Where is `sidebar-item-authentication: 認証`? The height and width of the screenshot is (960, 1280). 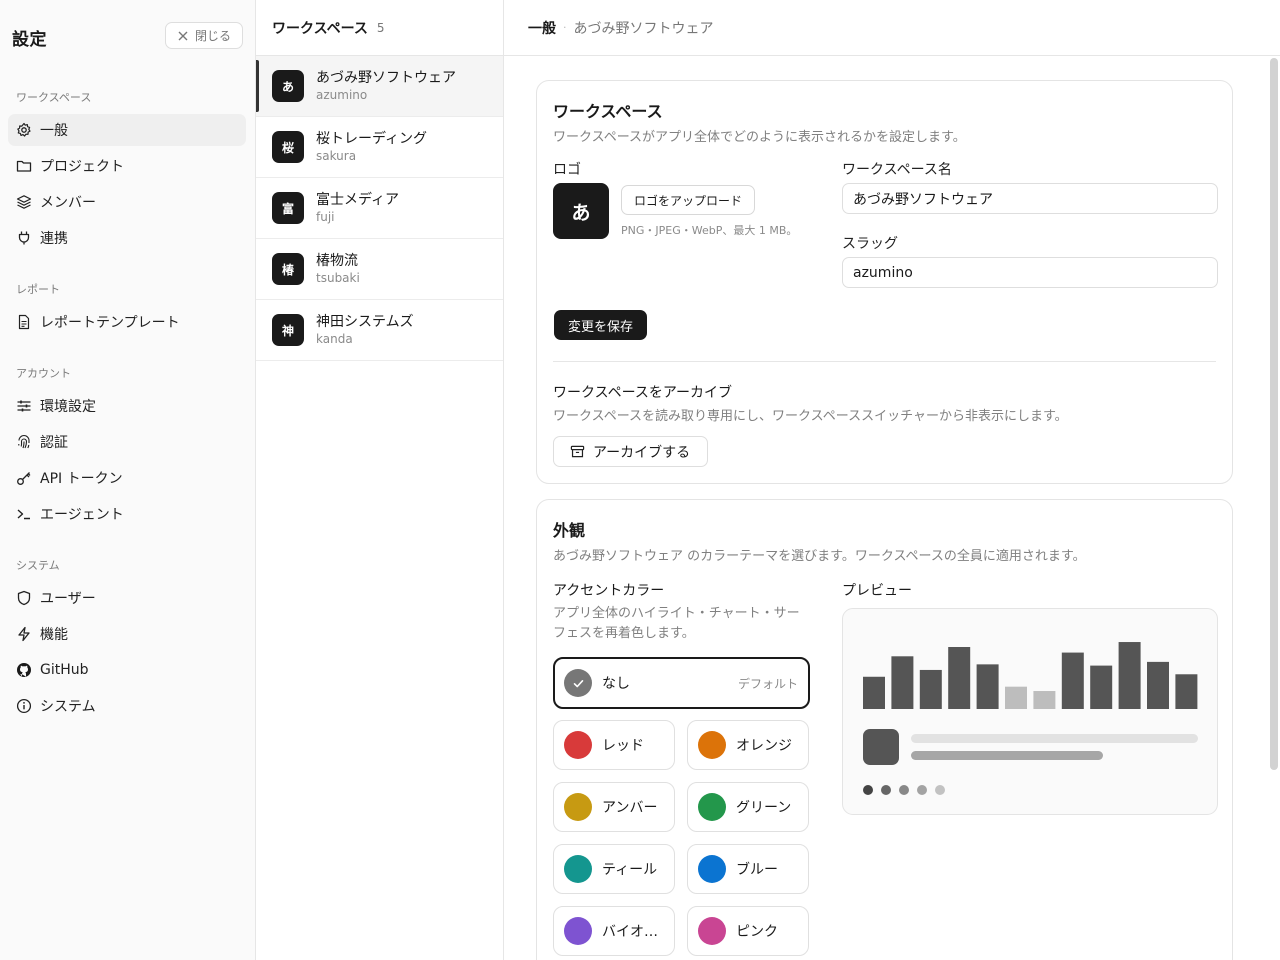
sidebar-item-authentication: 認証 is located at coordinates (127, 442).